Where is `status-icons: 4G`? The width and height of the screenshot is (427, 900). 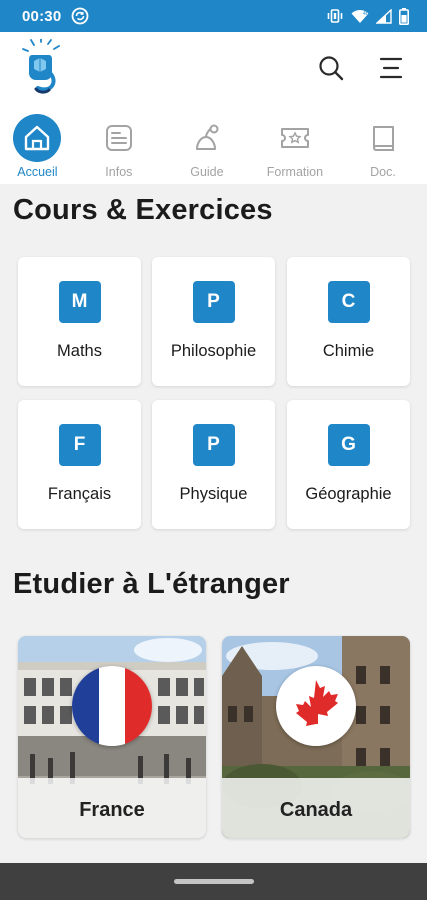
status-icons: 4G is located at coordinates (367, 16).